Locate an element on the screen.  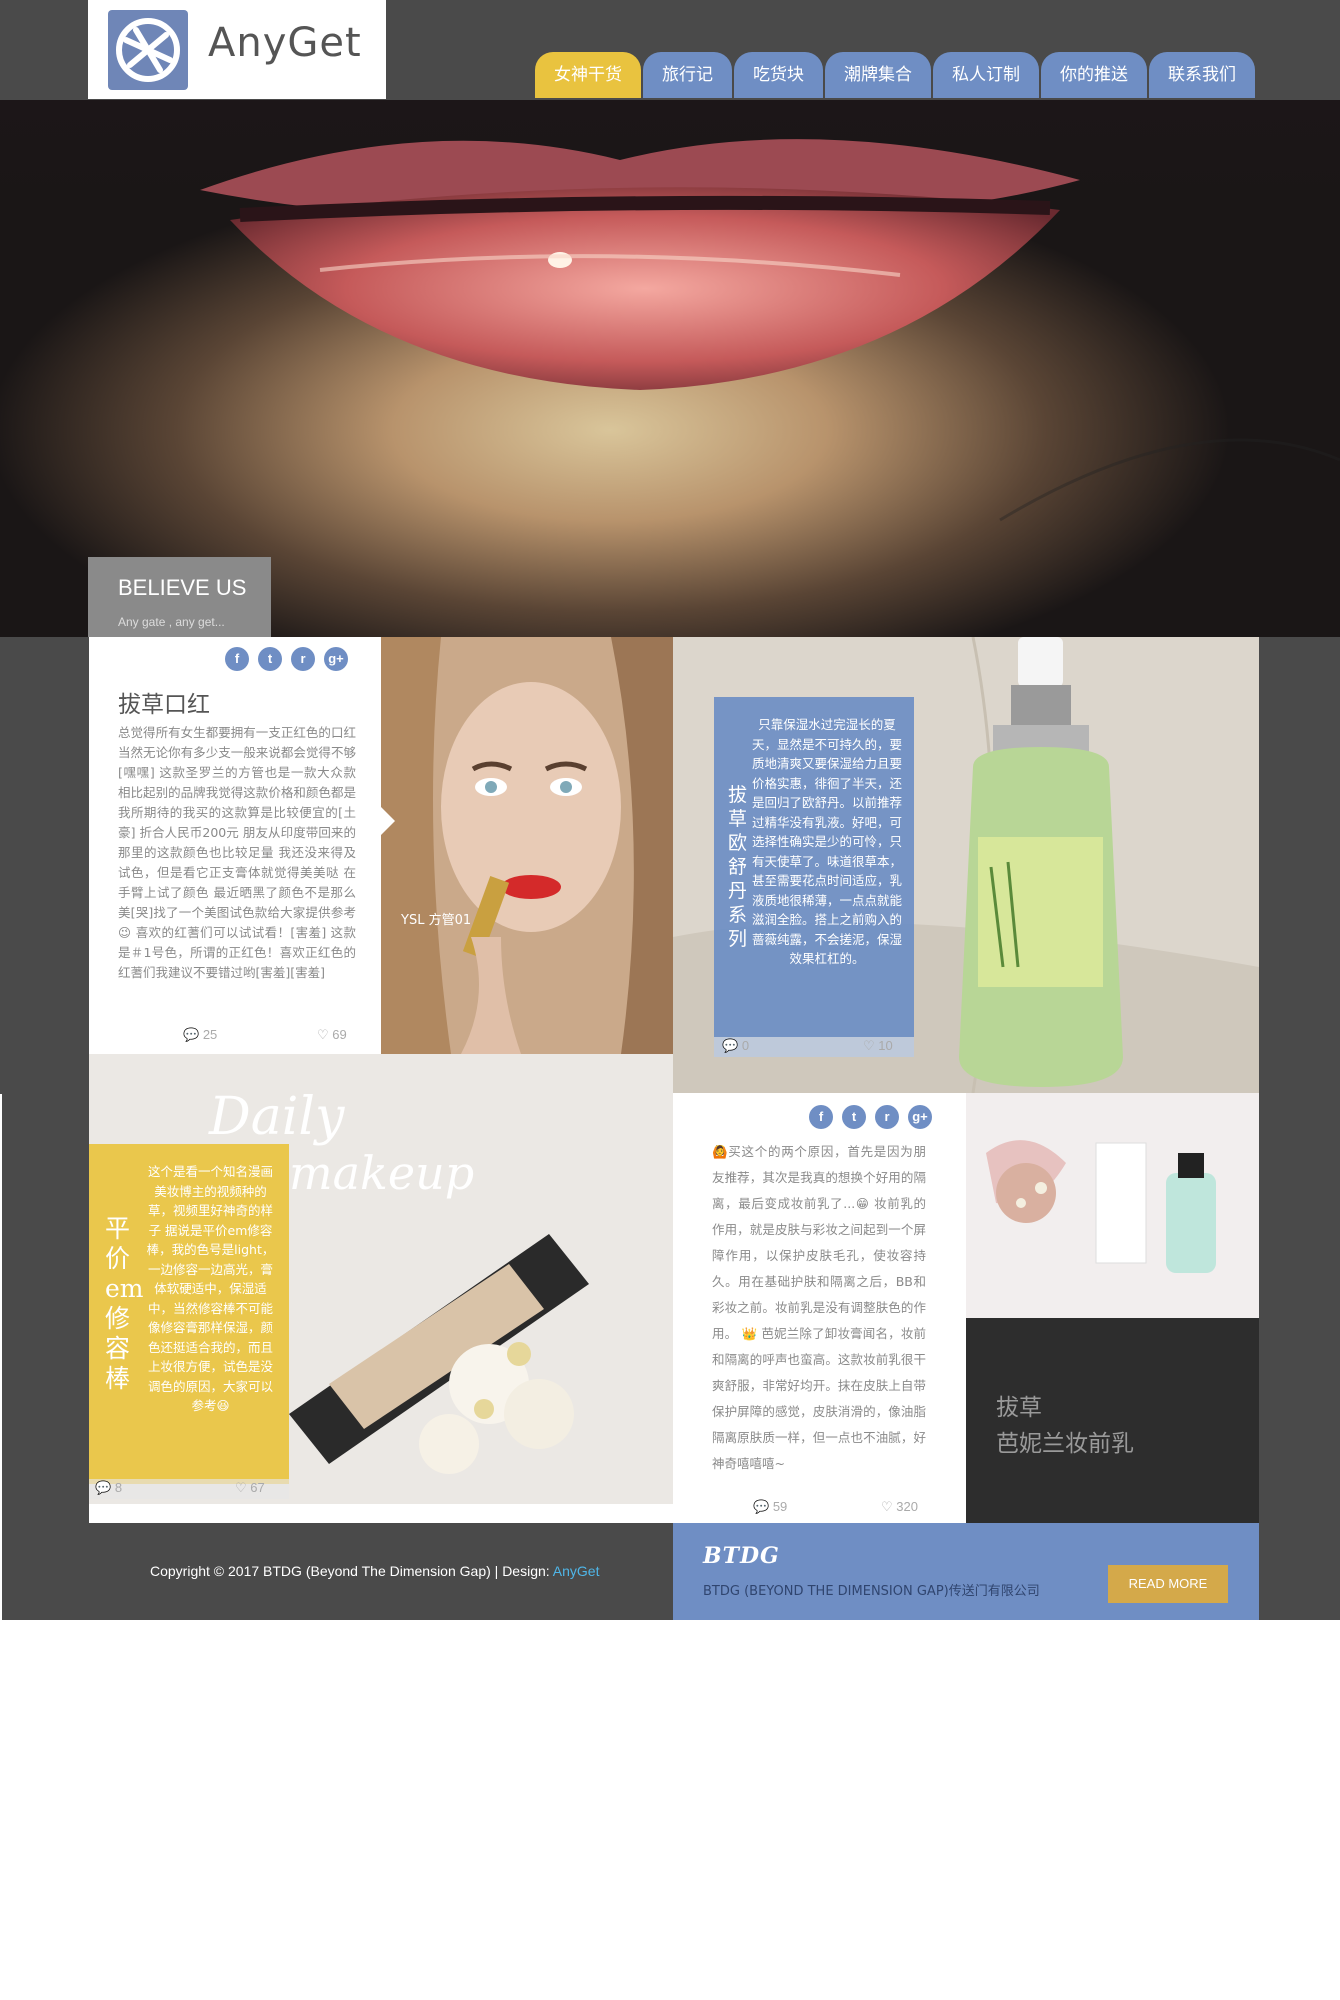
like-count-value: 67 is located at coordinates (257, 1487).